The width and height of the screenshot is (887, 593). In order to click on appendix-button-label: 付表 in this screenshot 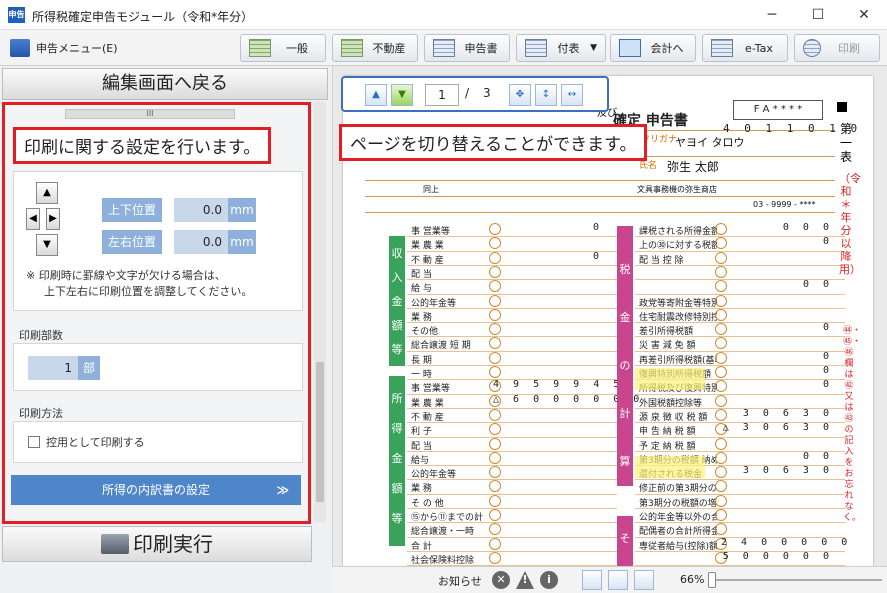, I will do `click(568, 48)`.